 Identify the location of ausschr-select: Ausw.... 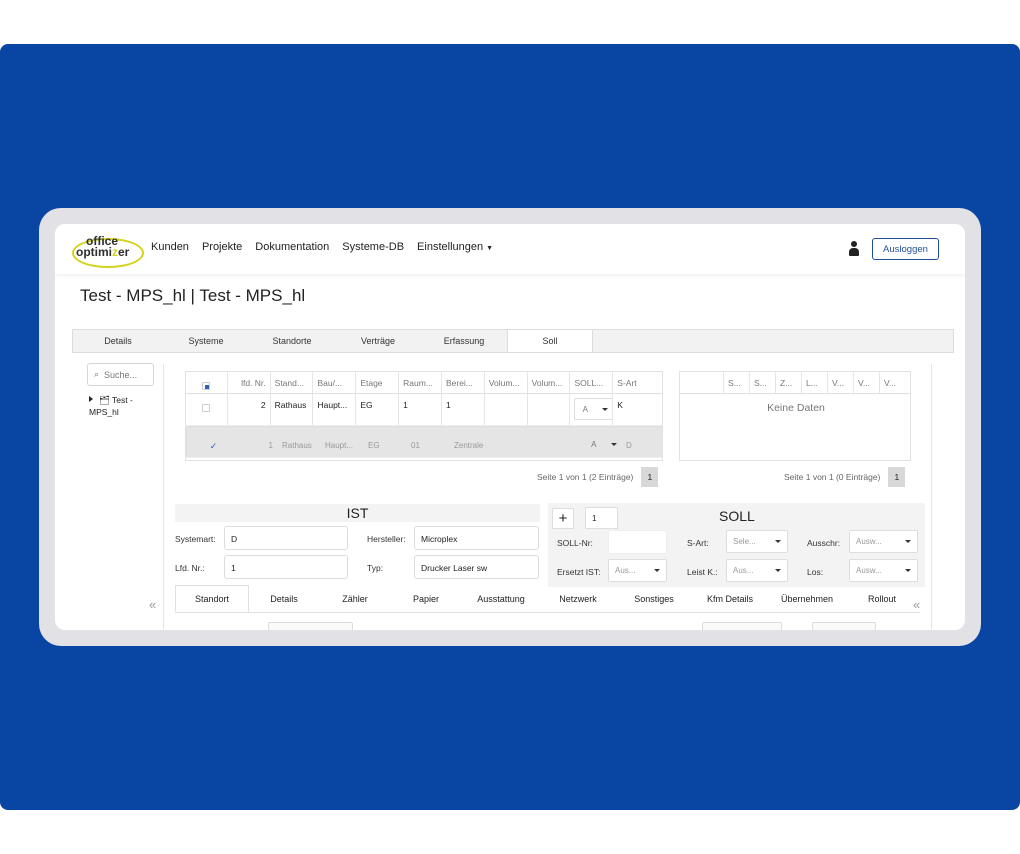
(883, 541).